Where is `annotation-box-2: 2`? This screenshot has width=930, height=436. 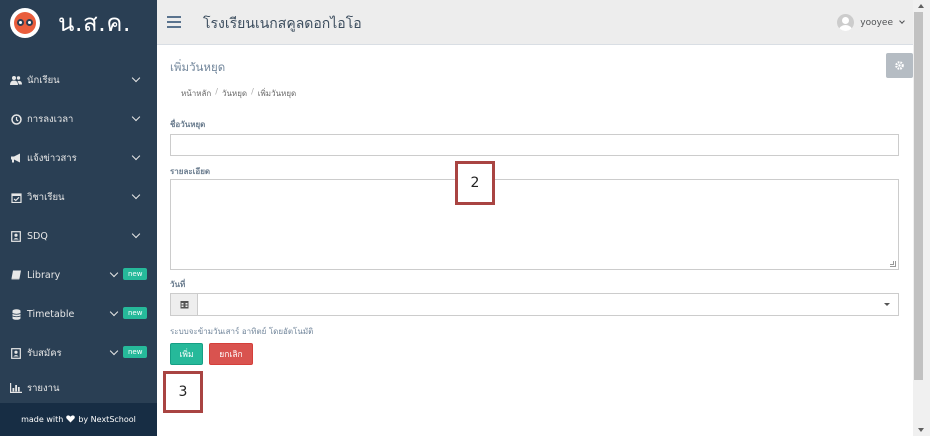
annotation-box-2: 2 is located at coordinates (475, 183).